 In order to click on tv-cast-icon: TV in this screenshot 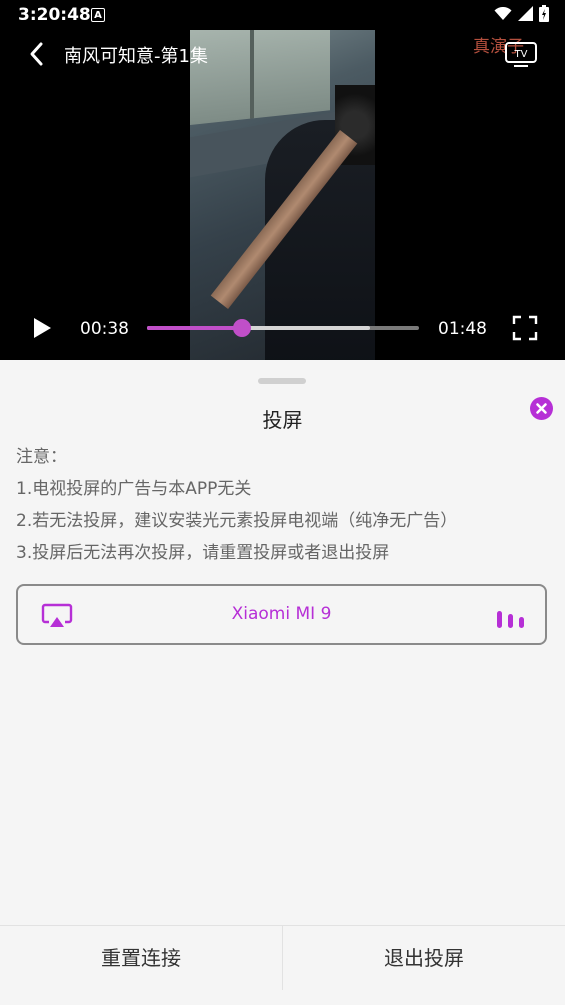, I will do `click(521, 54)`.